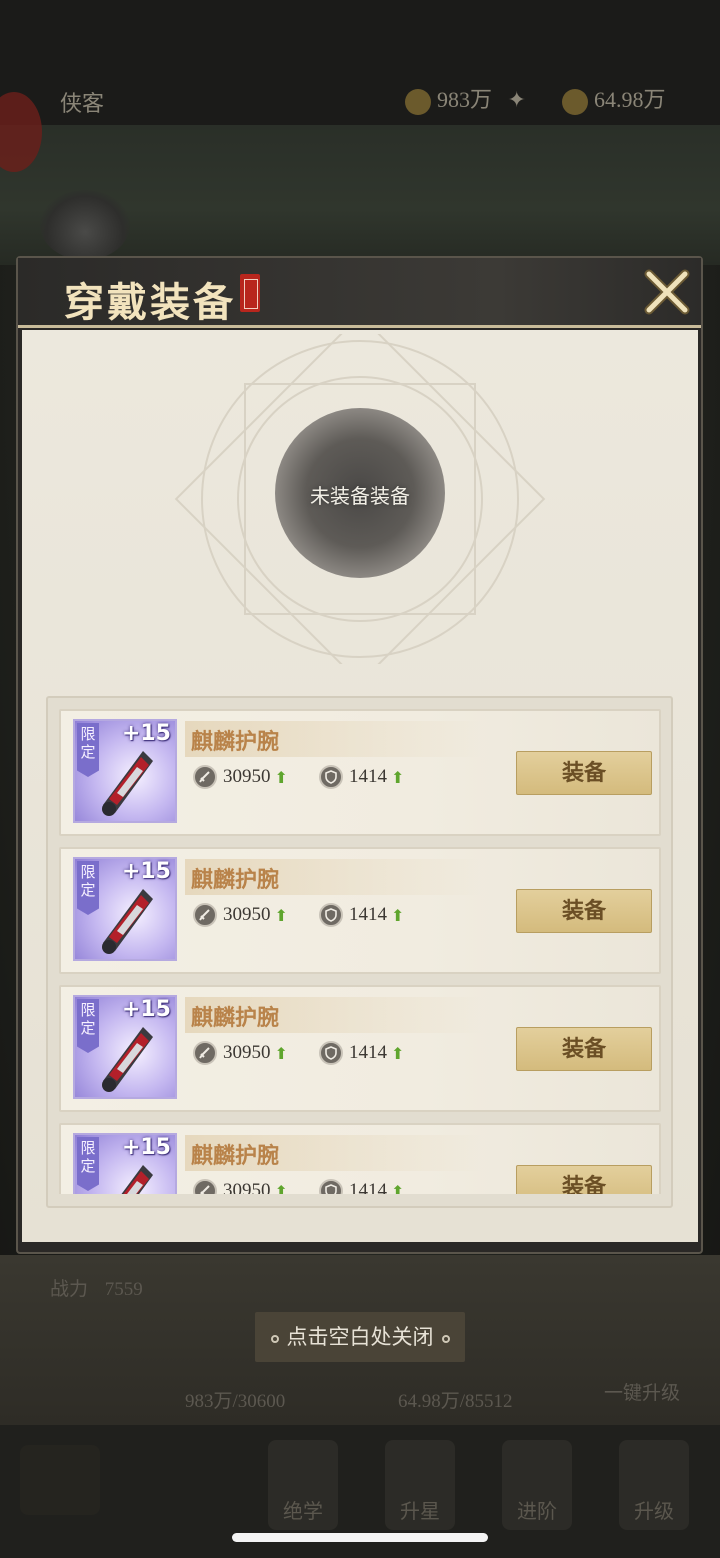 This screenshot has width=720, height=1558. What do you see at coordinates (303, 1511) in the screenshot?
I see `nav-label-skill: 绝学` at bounding box center [303, 1511].